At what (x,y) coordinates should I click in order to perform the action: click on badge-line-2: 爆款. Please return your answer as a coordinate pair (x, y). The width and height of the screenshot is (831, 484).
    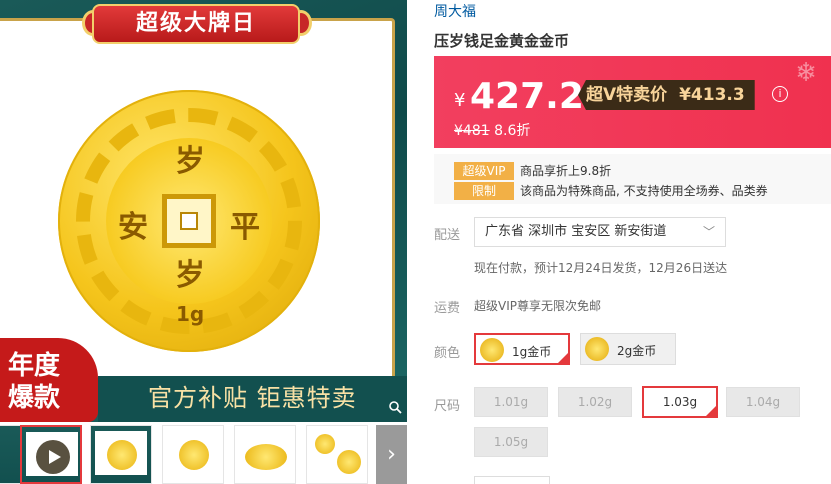
    Looking at the image, I should click on (34, 398).